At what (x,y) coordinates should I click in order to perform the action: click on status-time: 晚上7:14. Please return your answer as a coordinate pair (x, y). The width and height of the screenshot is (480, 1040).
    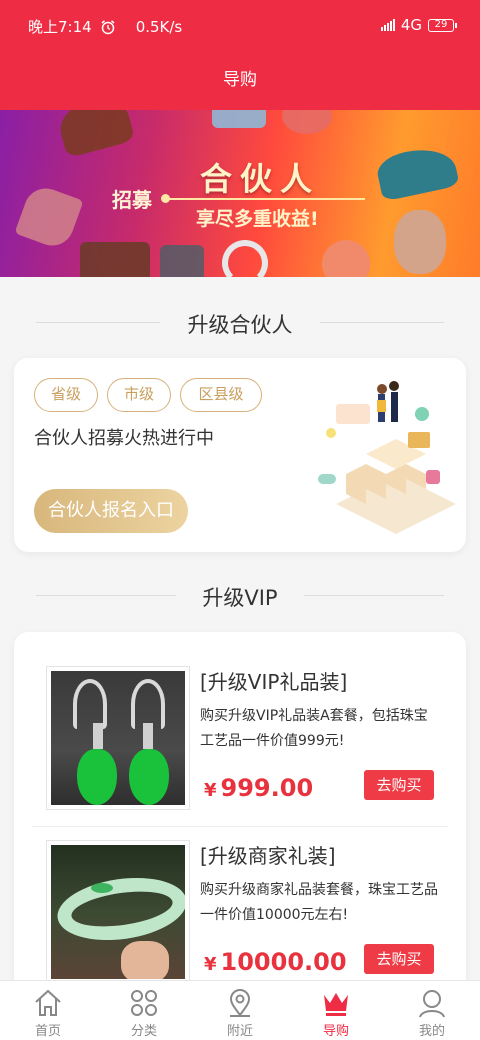
    Looking at the image, I should click on (60, 27).